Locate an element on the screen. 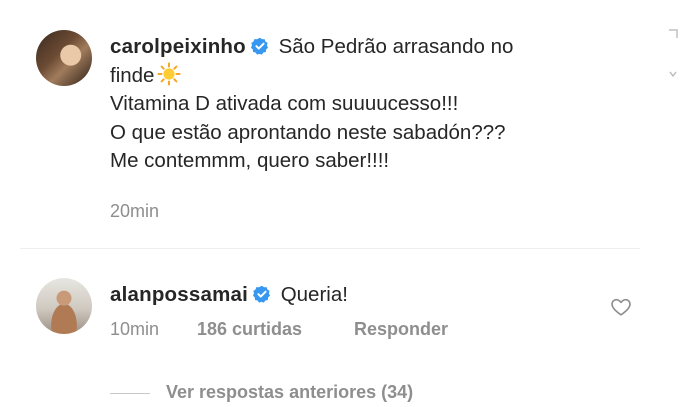  comment-text-line: São Pedrão arrasando no is located at coordinates (396, 46).